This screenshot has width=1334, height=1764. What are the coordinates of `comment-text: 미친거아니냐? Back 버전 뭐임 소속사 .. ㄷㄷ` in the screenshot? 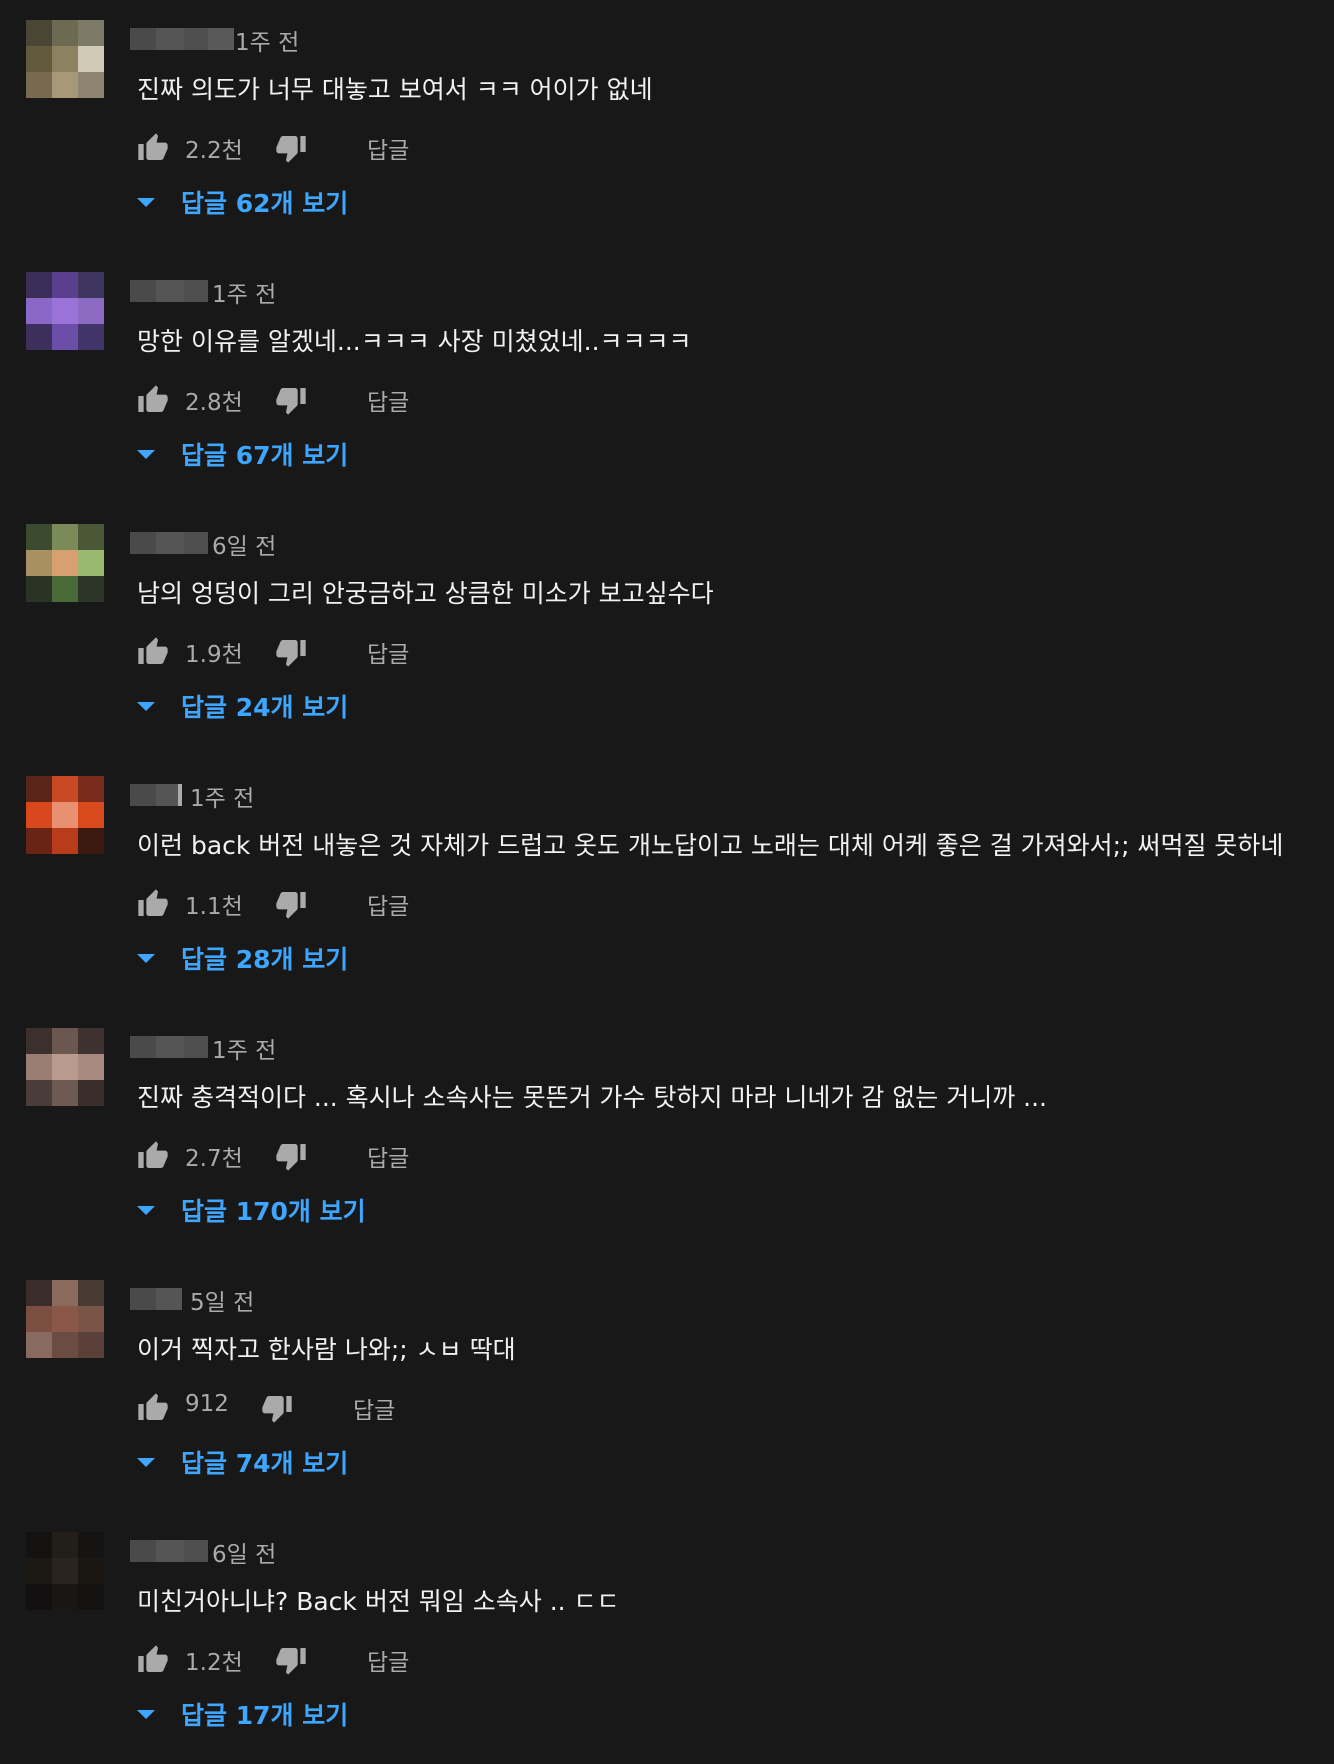 It's located at (378, 1601).